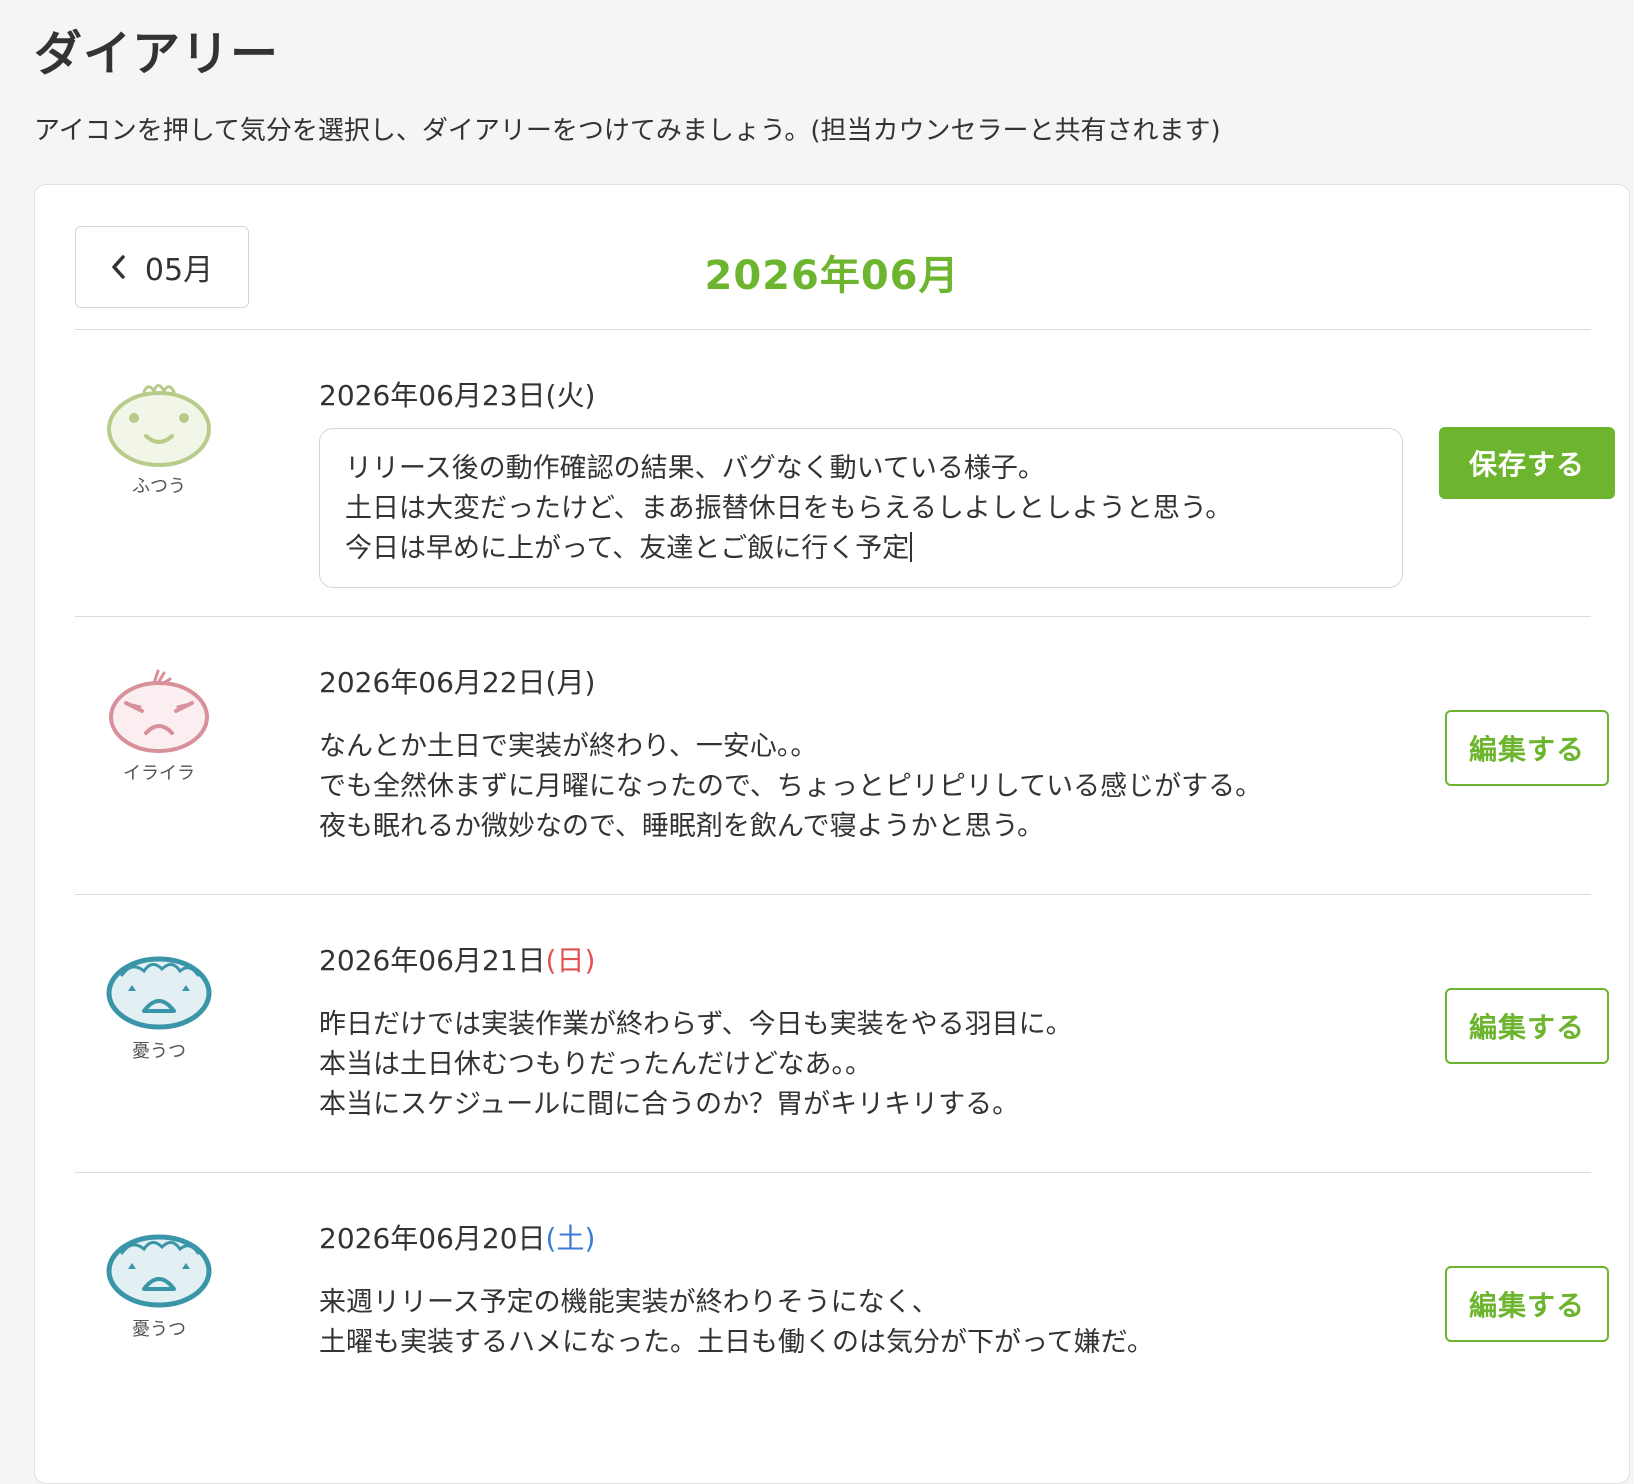  I want to click on entry-date-text: 2026年06月21日, so click(432, 960).